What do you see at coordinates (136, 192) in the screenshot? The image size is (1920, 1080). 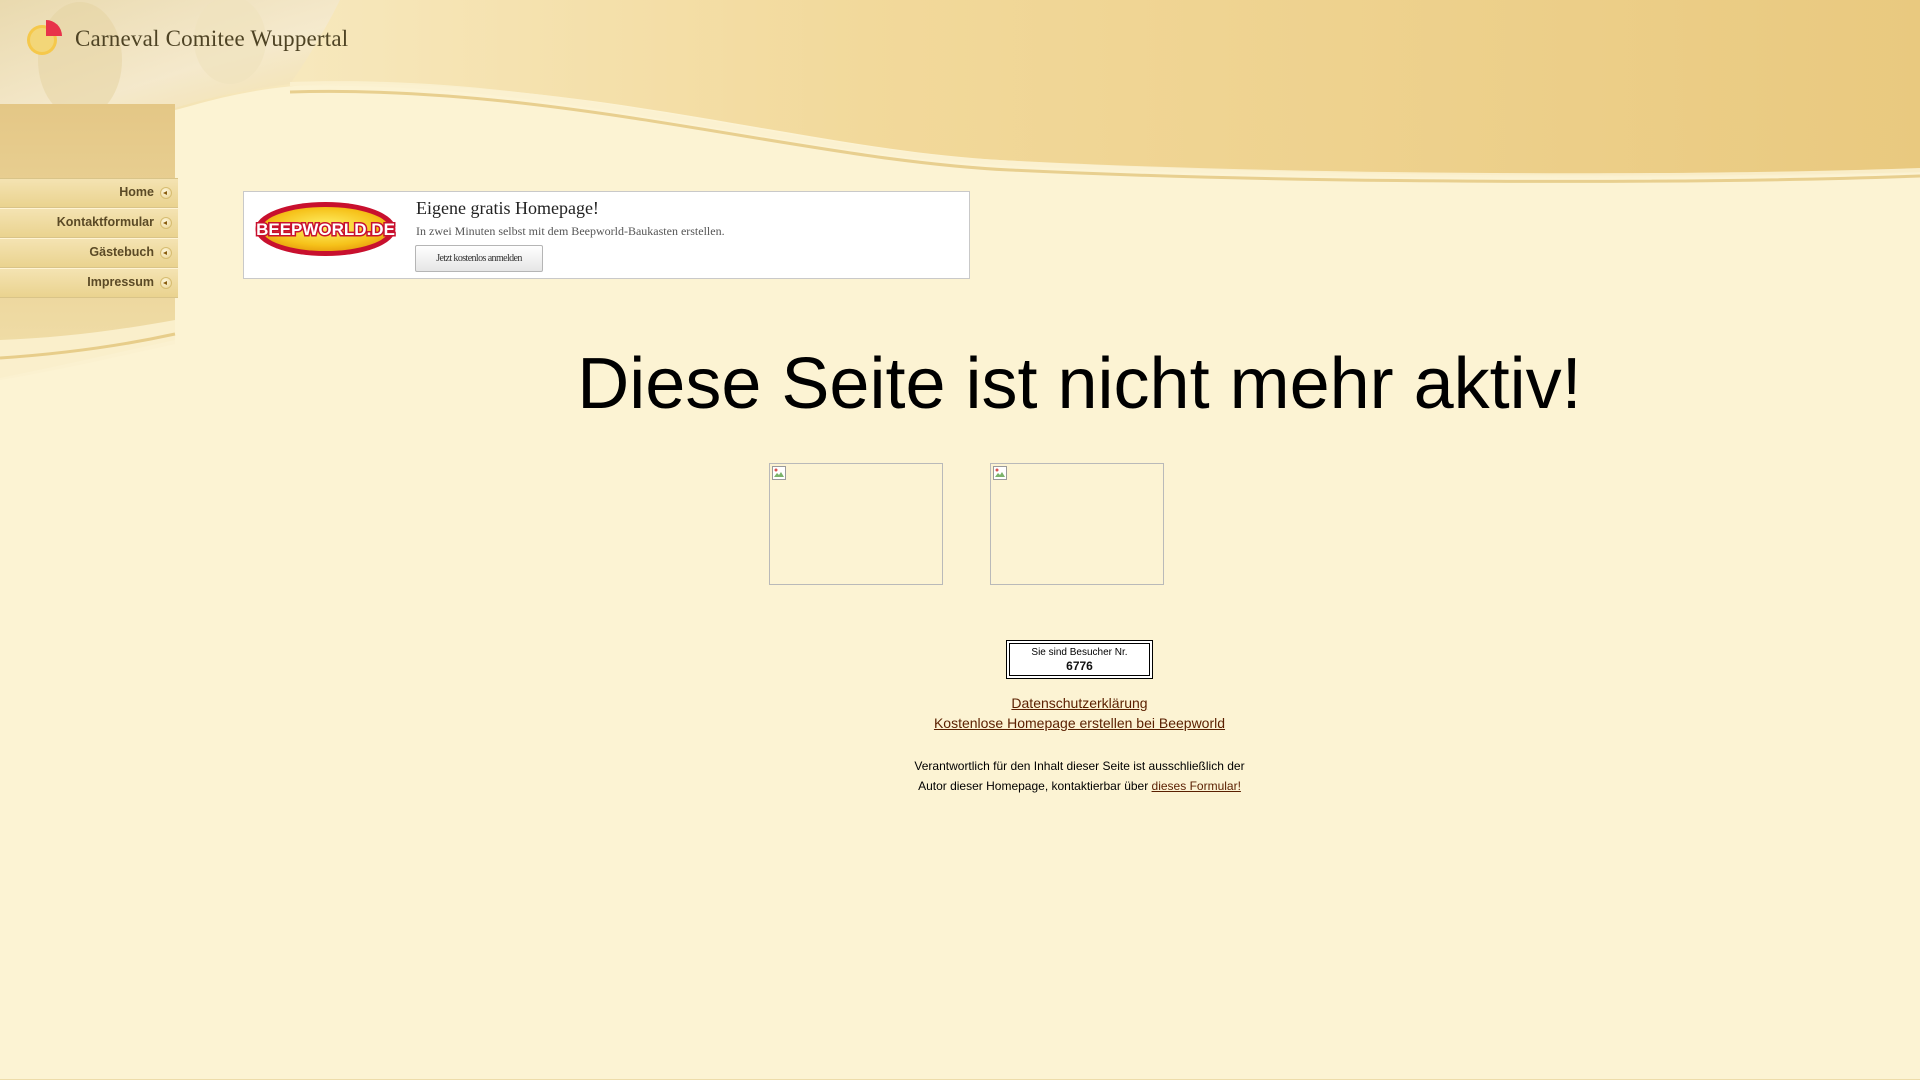 I see `nav-item-label: Home` at bounding box center [136, 192].